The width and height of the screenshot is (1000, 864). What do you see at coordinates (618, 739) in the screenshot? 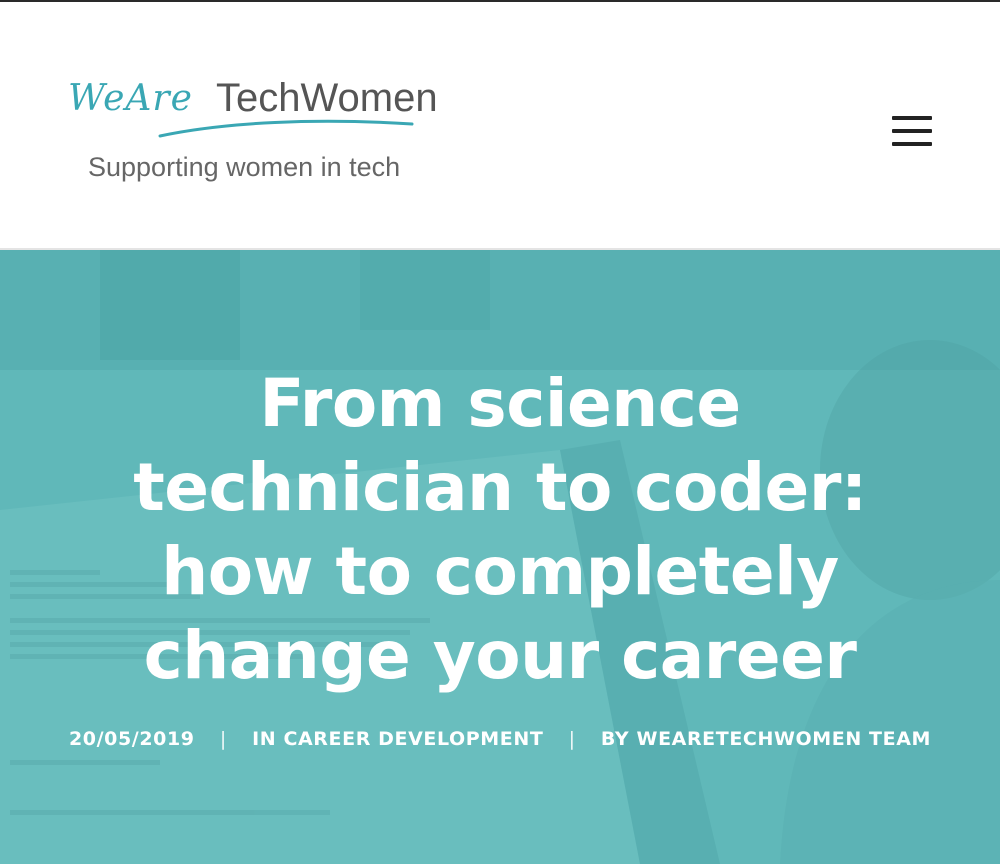
I see `author-prefix: BY` at bounding box center [618, 739].